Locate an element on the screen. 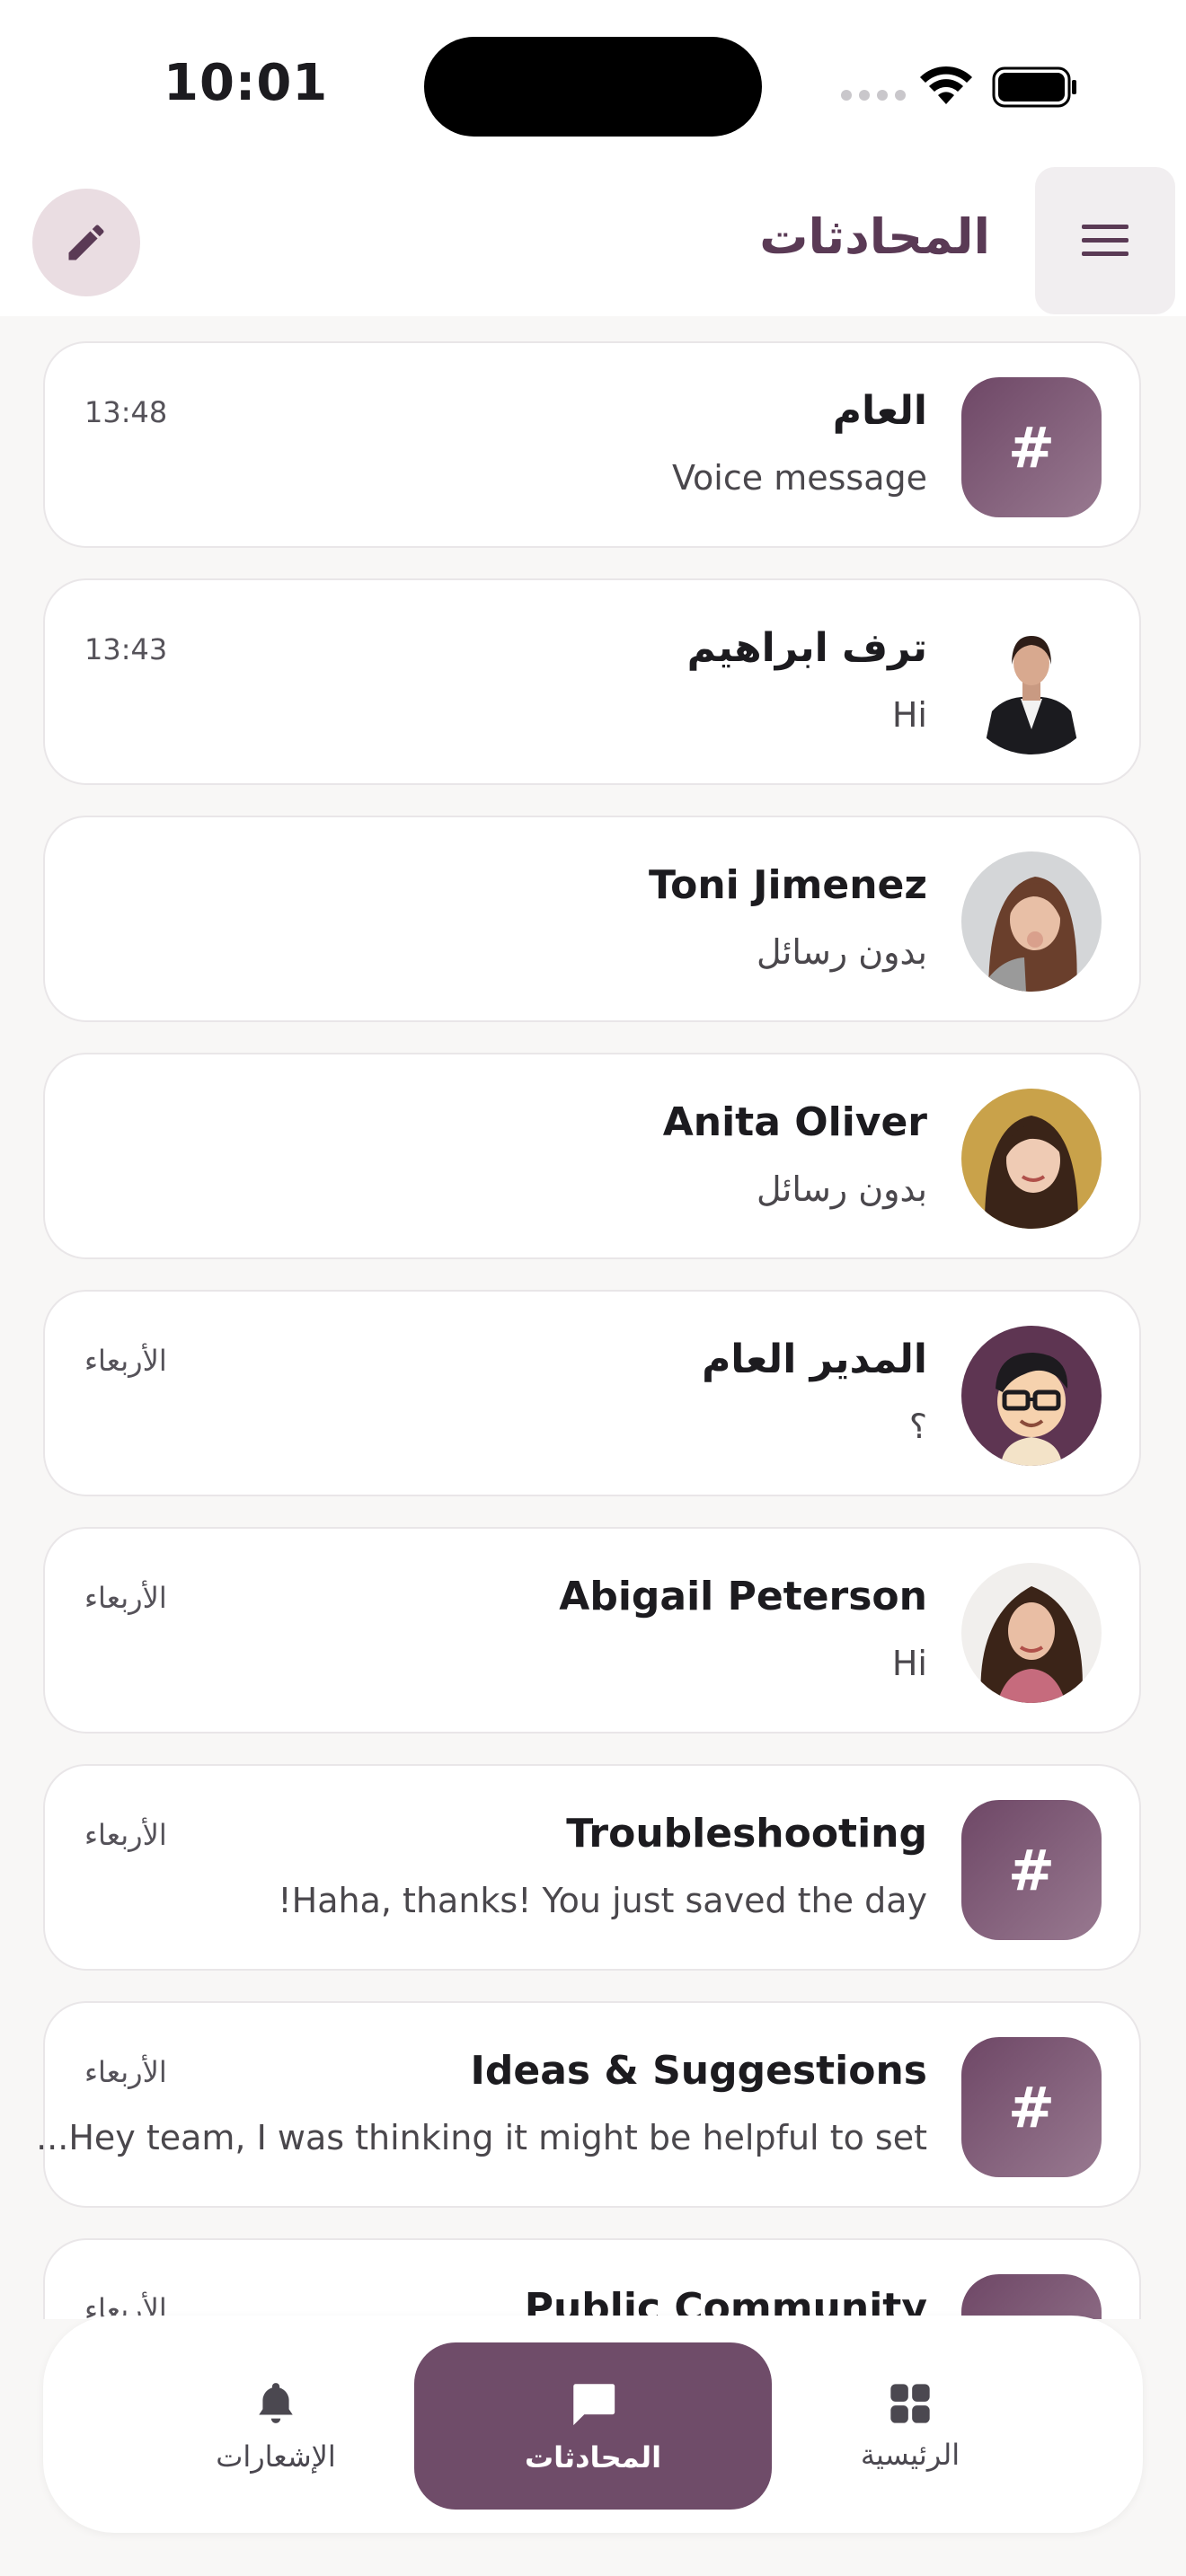 Image resolution: width=1186 pixels, height=2576 pixels. status-bar: 10:01 is located at coordinates (593, 81).